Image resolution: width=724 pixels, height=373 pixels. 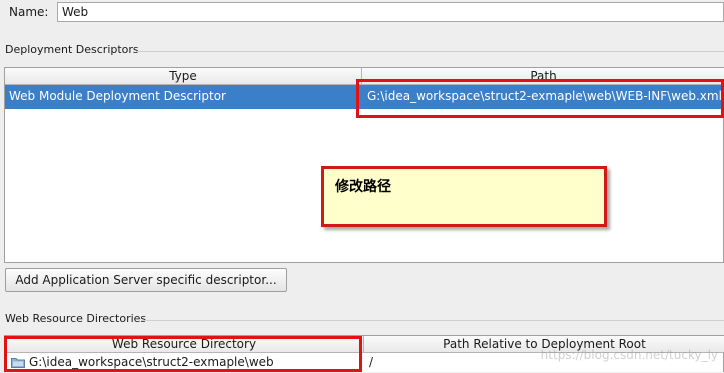 I want to click on directory-highlight-box, so click(x=183, y=354).